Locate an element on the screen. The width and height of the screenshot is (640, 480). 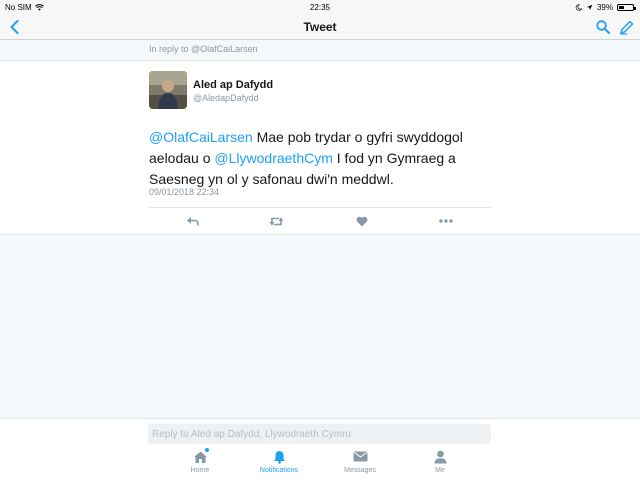
tweet-timestamp: 09/01/2018 22:34 is located at coordinates (184, 192).